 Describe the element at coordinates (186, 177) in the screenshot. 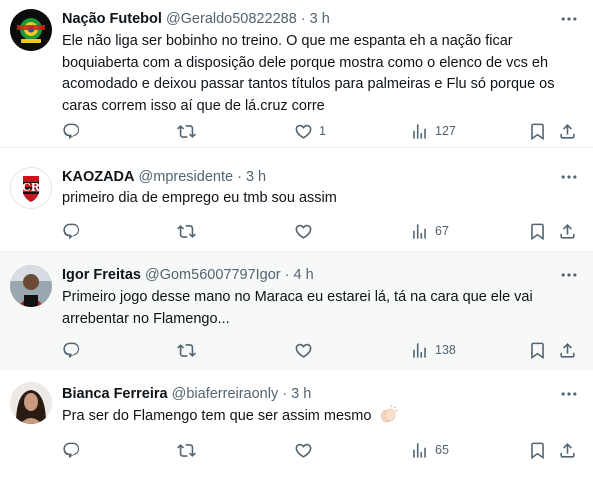

I see `author-handle: @mpresidente` at that location.